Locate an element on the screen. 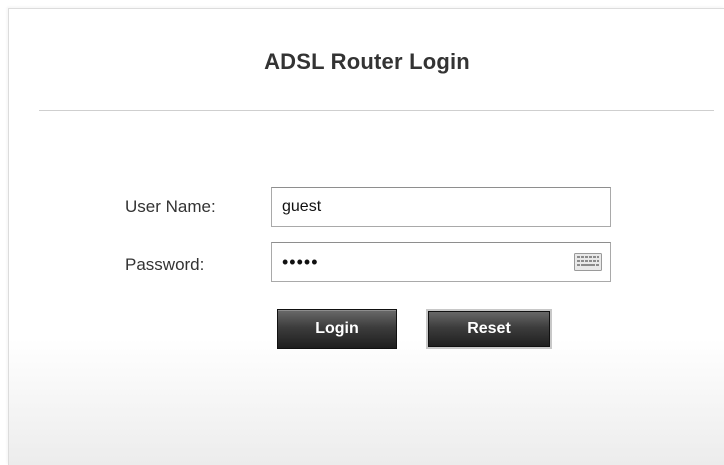 The image size is (724, 465). keyboard-icon is located at coordinates (588, 262).